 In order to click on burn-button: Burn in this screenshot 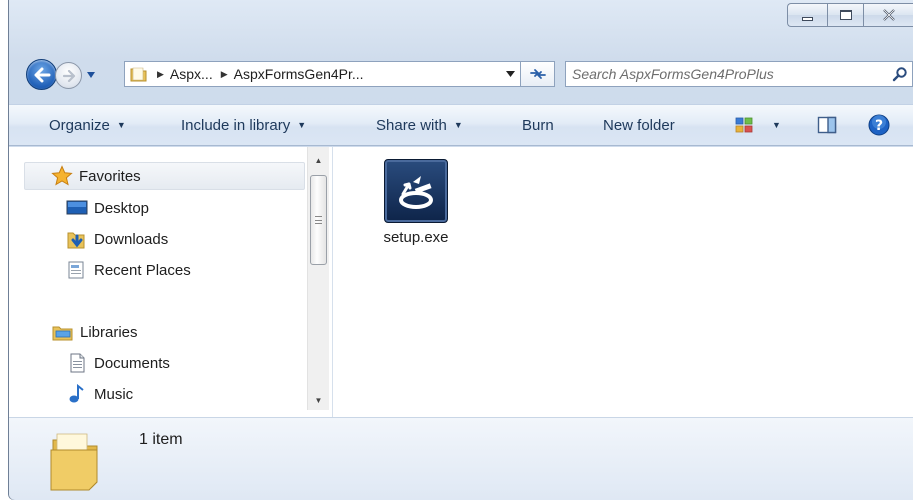, I will do `click(538, 125)`.